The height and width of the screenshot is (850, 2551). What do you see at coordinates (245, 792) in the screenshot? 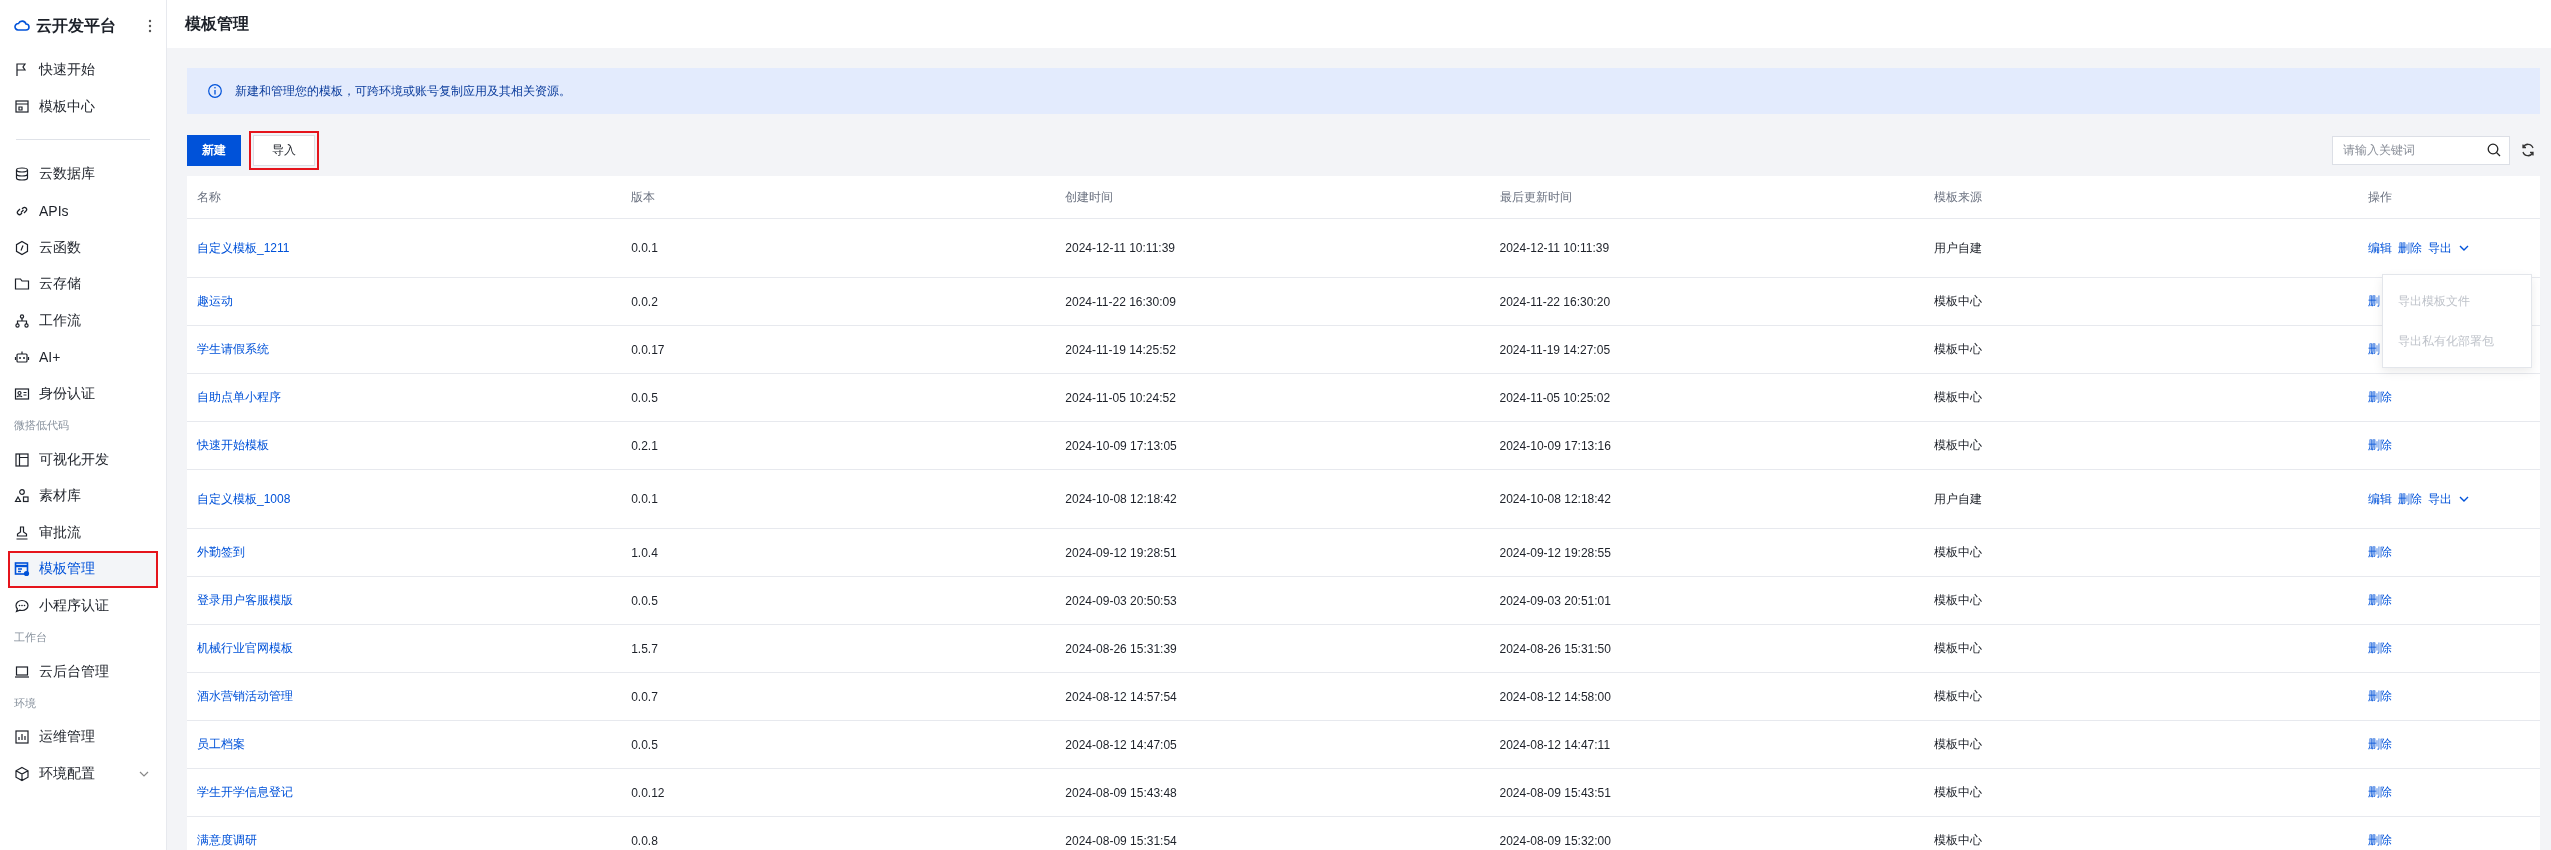
I see `template-link: 学生开学信息登记` at bounding box center [245, 792].